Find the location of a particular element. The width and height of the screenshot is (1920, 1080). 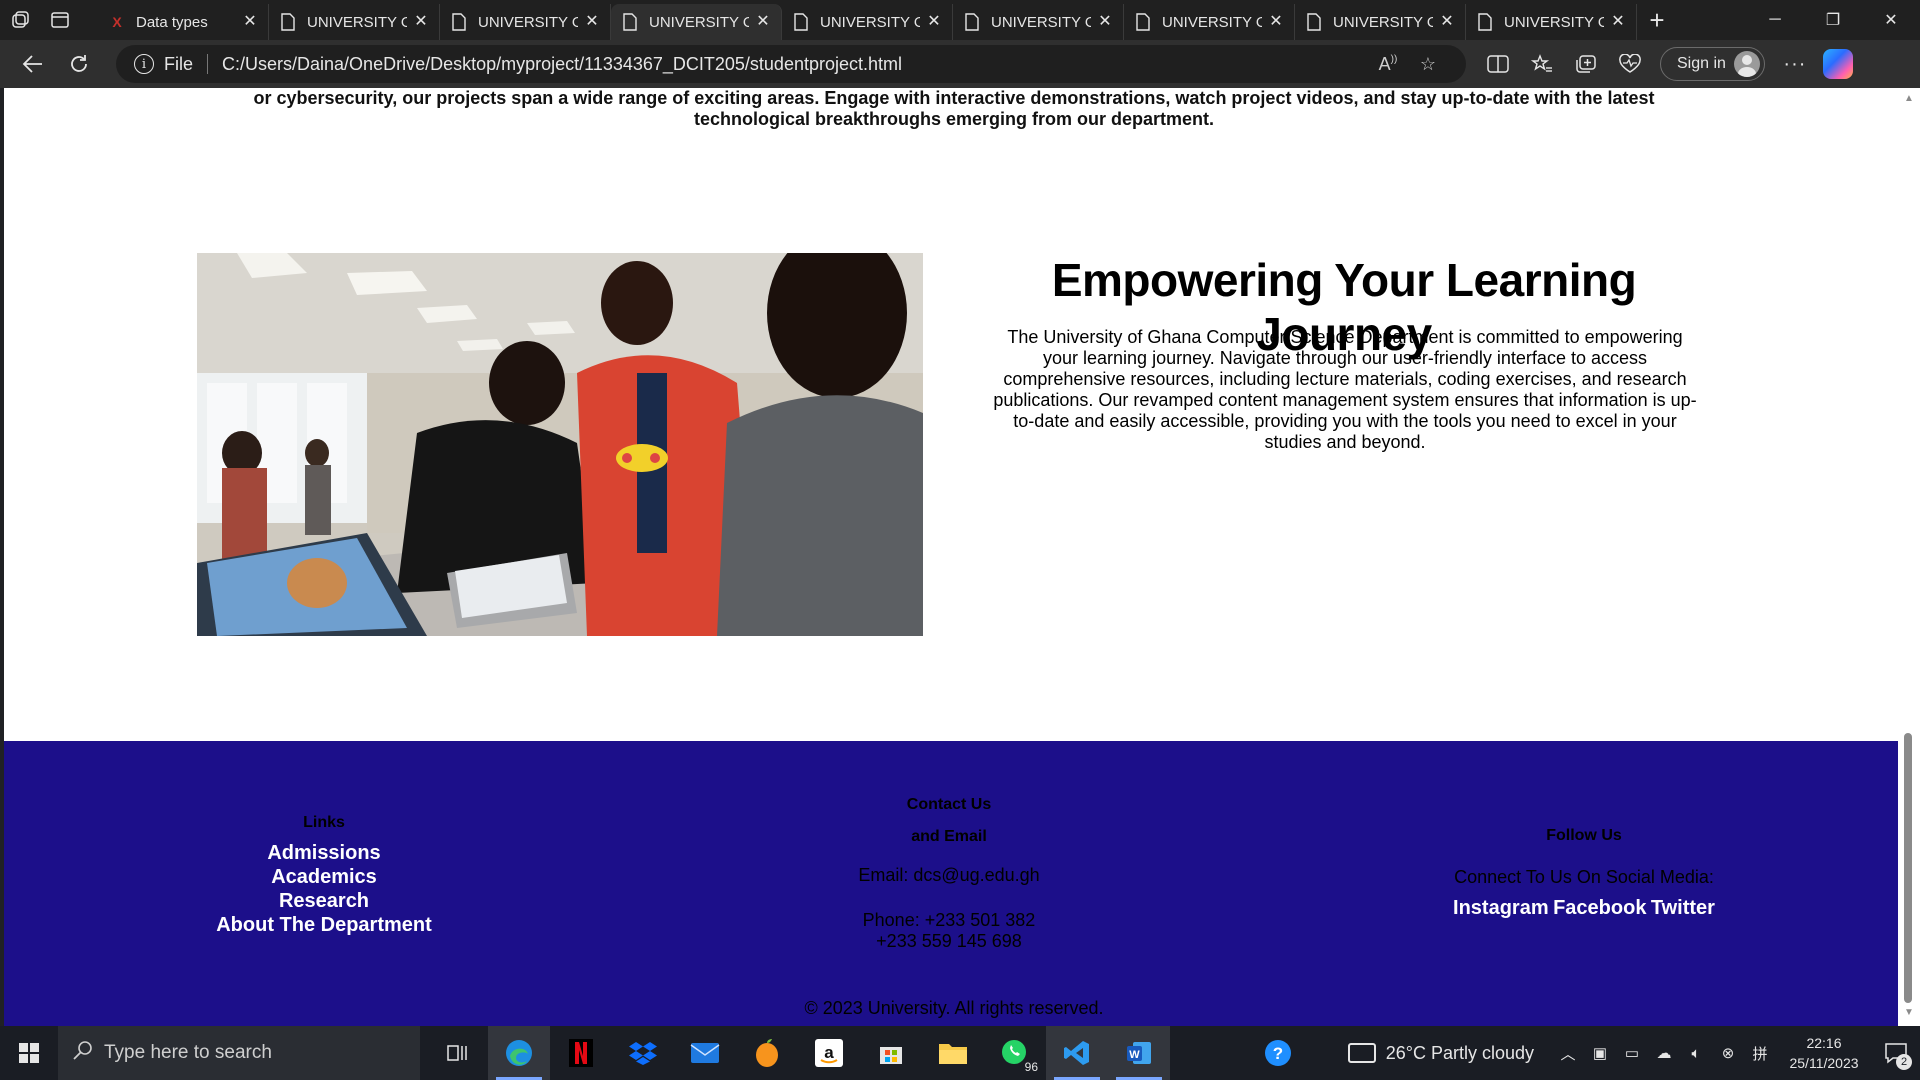

tab-university-4: UNIVERSITY OF GHANA ✕ is located at coordinates (867, 22).